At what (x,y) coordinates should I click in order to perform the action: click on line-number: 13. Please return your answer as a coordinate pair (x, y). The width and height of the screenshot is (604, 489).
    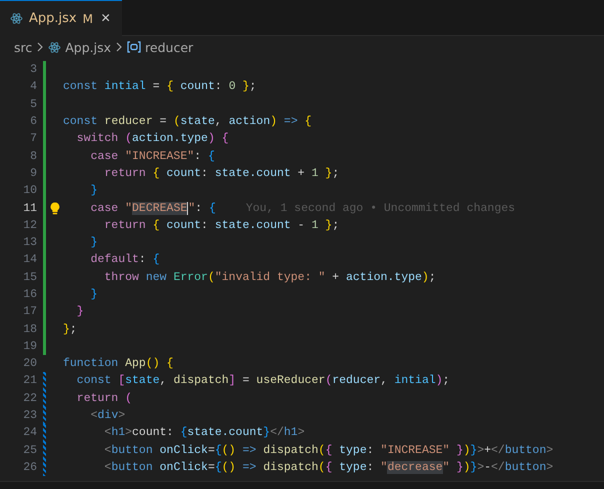
    Looking at the image, I should click on (29, 243).